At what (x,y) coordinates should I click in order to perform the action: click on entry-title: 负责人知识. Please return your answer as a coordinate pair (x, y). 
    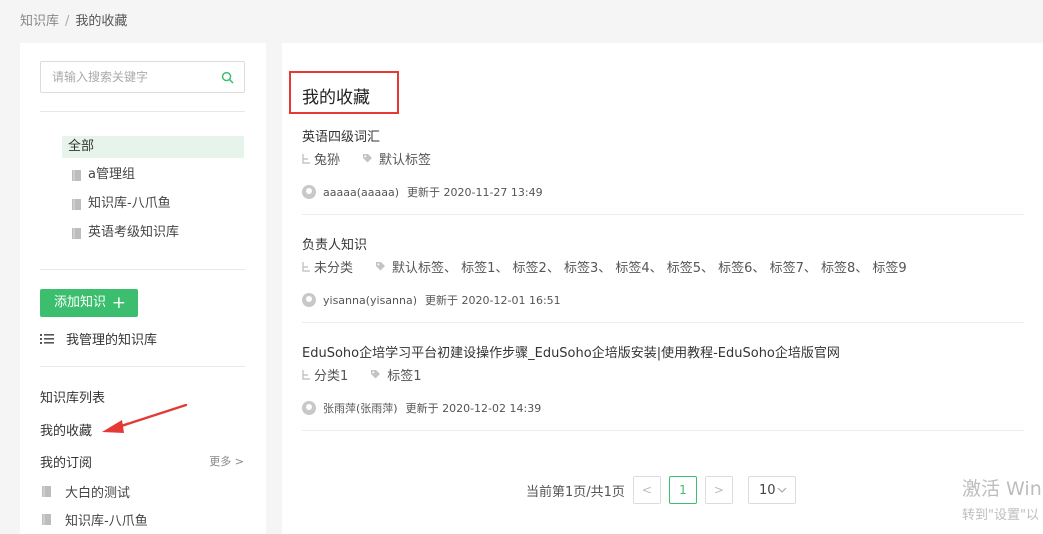
    Looking at the image, I should click on (663, 243).